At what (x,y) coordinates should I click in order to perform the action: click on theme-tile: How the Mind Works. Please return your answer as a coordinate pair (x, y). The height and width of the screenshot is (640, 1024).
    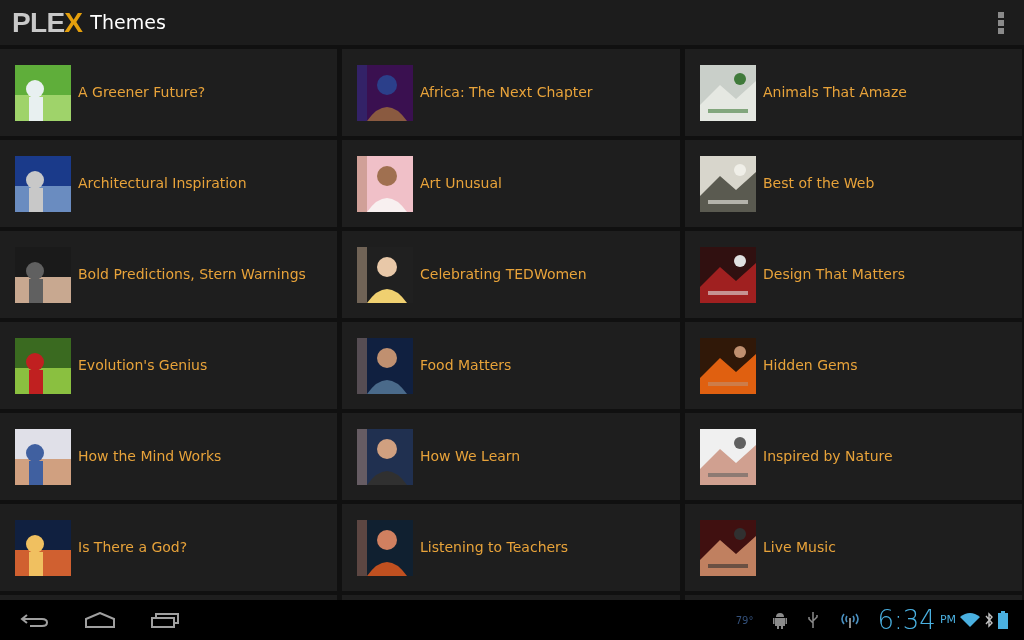
    Looking at the image, I should click on (168, 456).